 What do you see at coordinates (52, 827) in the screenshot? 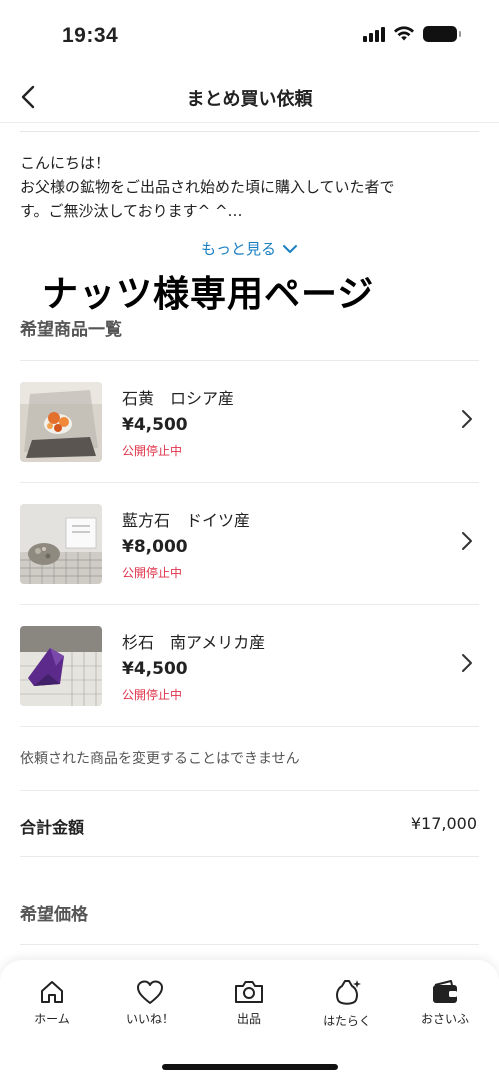
I see `total-label: 合計金額` at bounding box center [52, 827].